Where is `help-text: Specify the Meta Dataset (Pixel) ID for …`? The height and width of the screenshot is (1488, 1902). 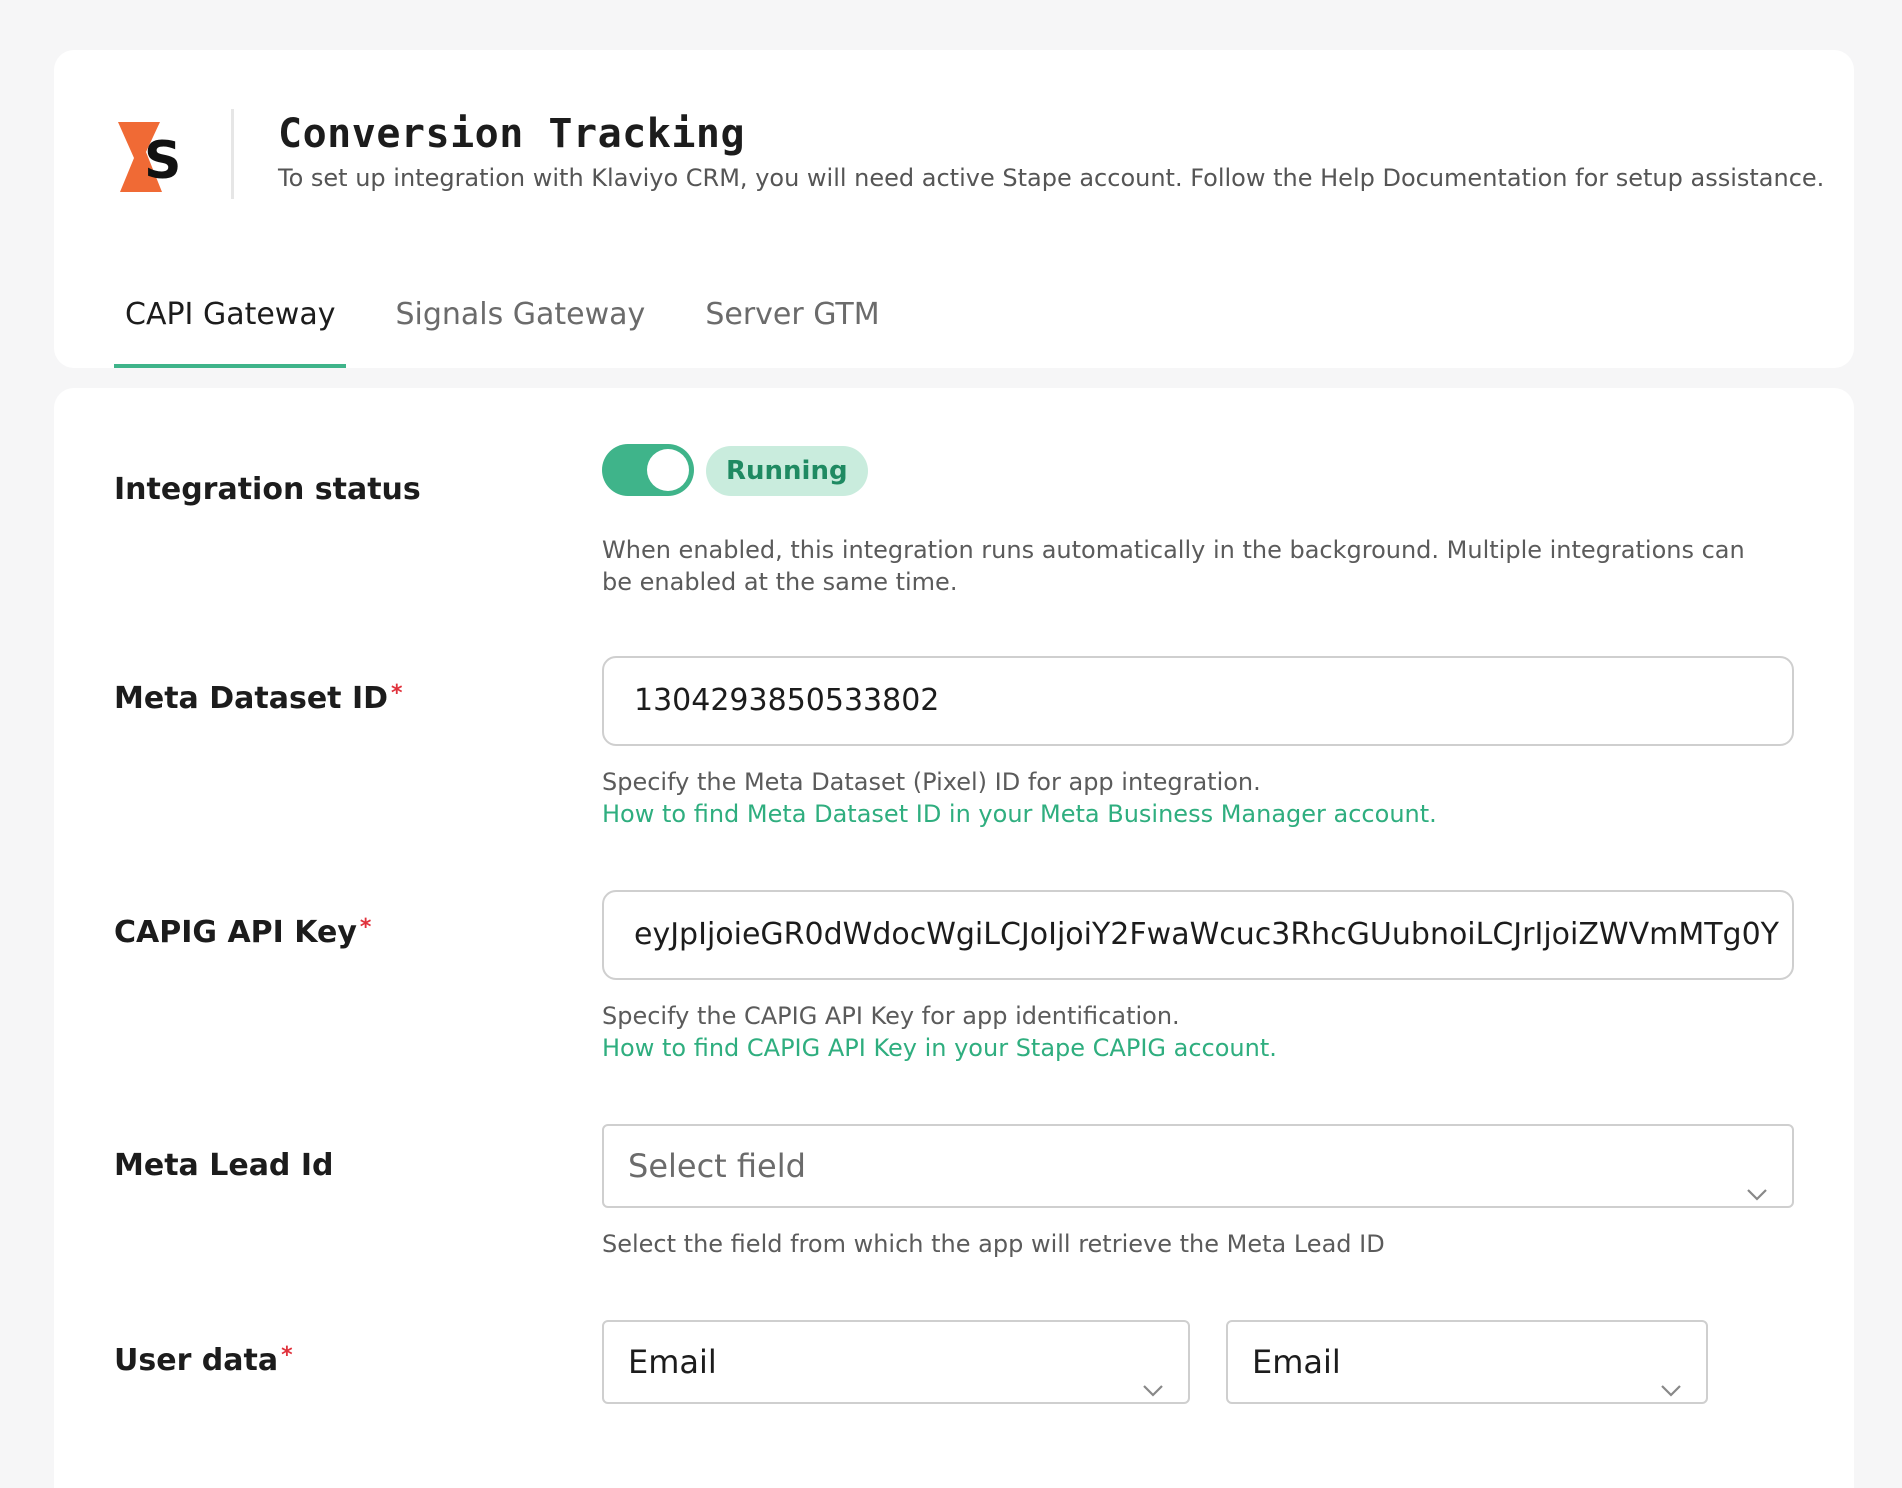
help-text: Specify the Meta Dataset (Pixel) ID for … is located at coordinates (931, 782).